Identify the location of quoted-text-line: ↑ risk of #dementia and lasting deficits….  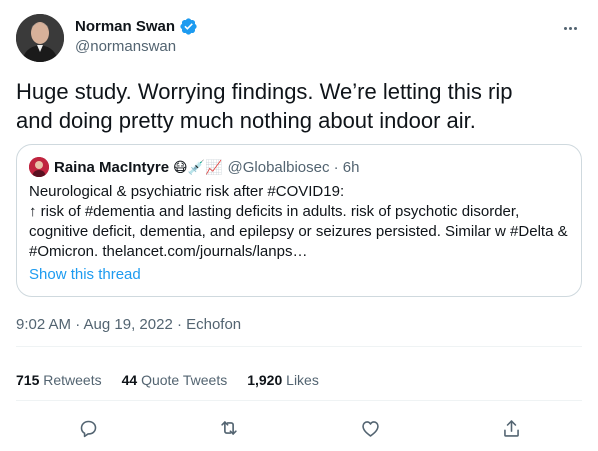
(274, 211).